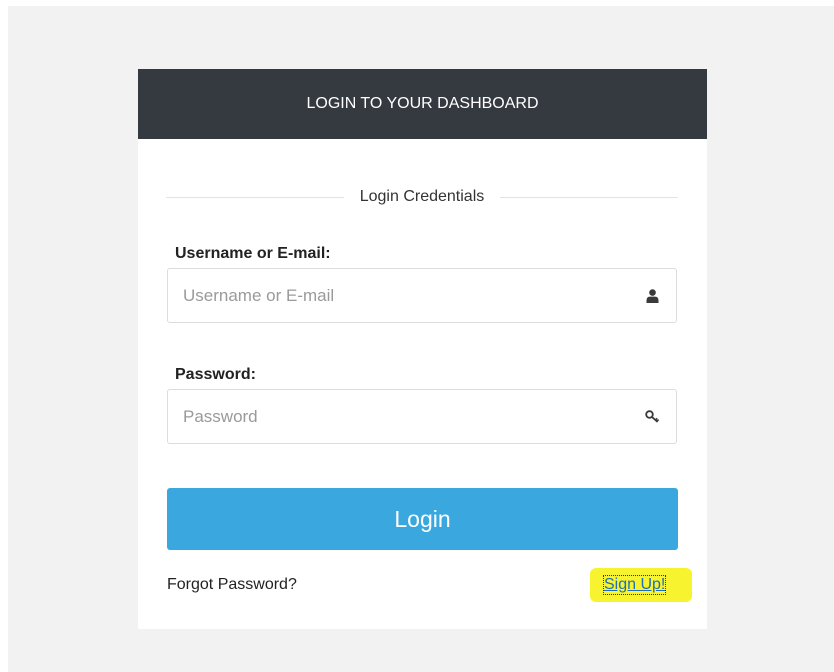 The width and height of the screenshot is (834, 672). I want to click on username-field, so click(422, 295).